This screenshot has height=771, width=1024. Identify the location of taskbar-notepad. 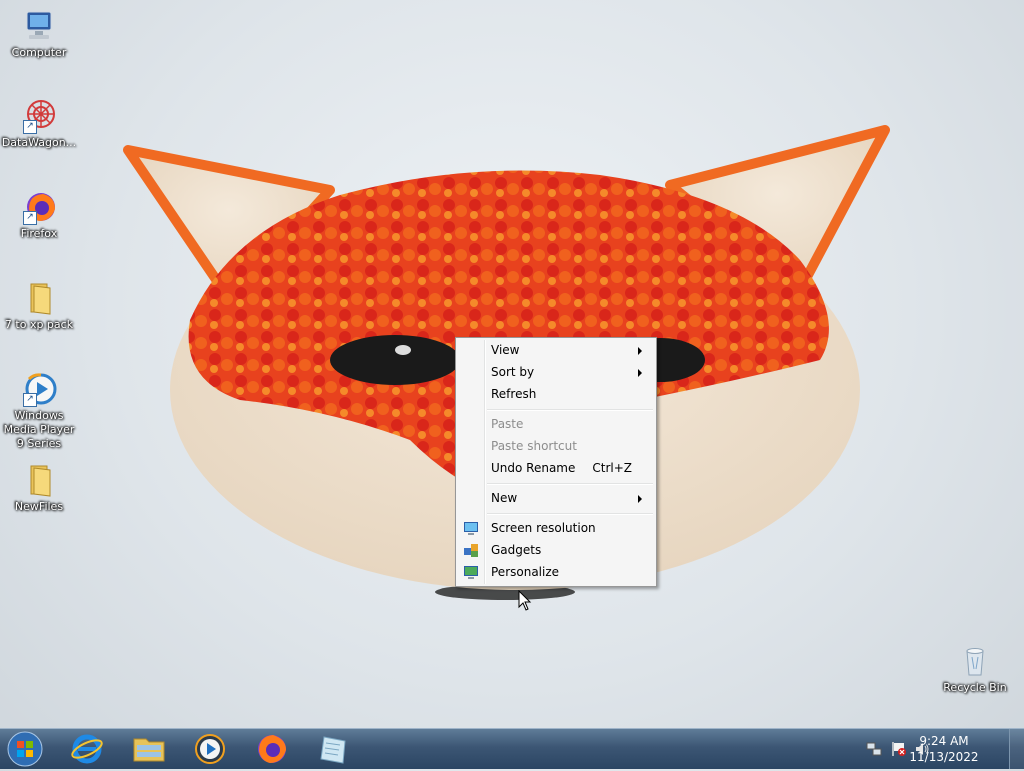
(334, 749).